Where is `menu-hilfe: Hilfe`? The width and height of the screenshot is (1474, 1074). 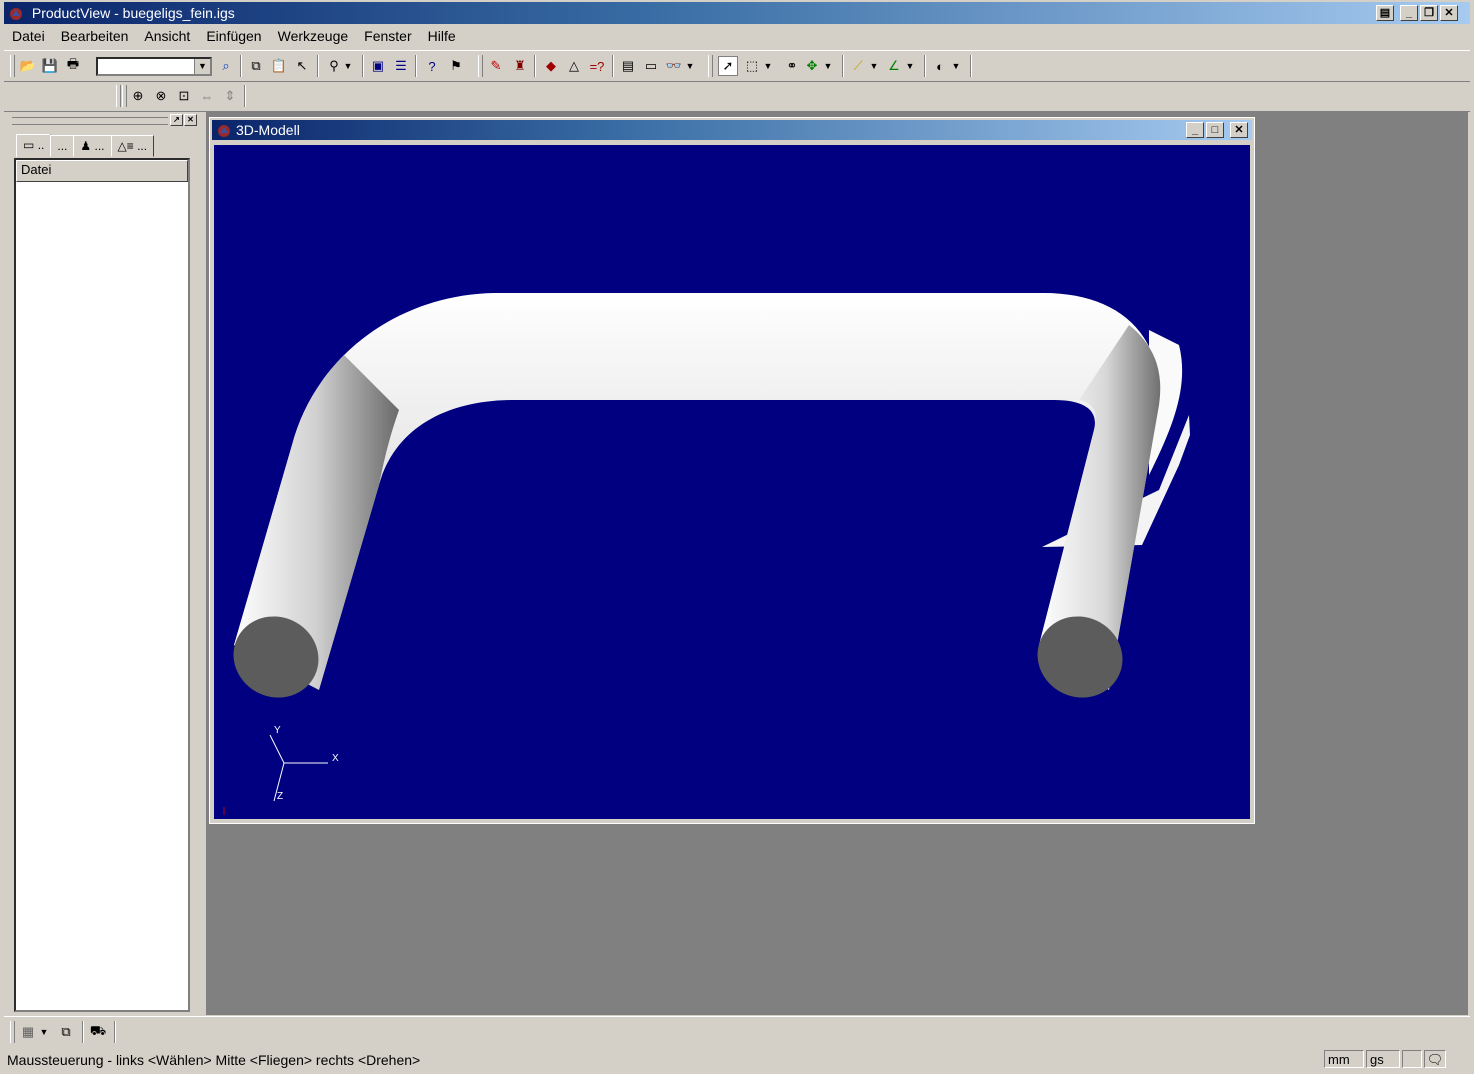 menu-hilfe: Hilfe is located at coordinates (442, 36).